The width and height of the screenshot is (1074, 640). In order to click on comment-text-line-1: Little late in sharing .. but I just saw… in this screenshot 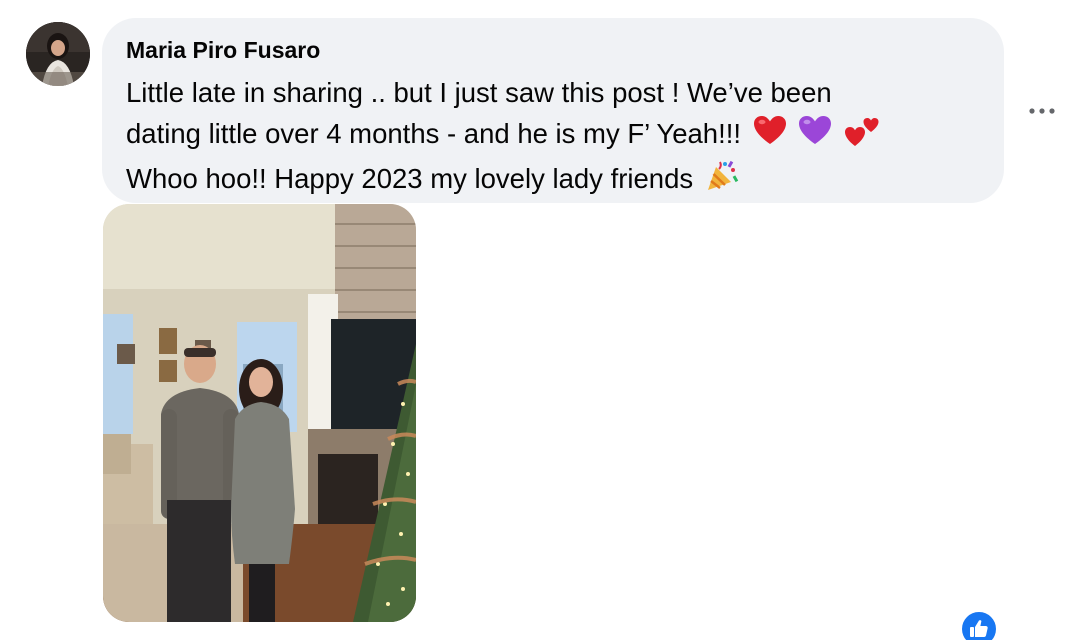, I will do `click(553, 93)`.